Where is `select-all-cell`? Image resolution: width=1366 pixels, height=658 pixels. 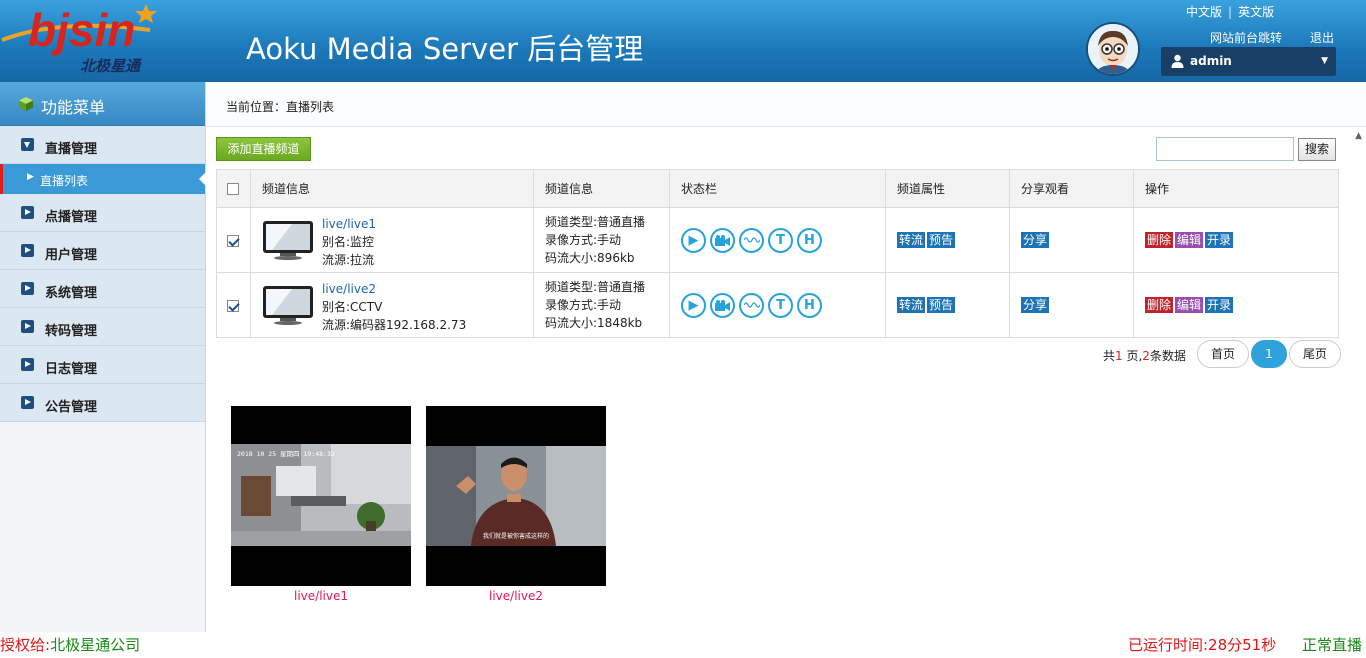 select-all-cell is located at coordinates (233, 188).